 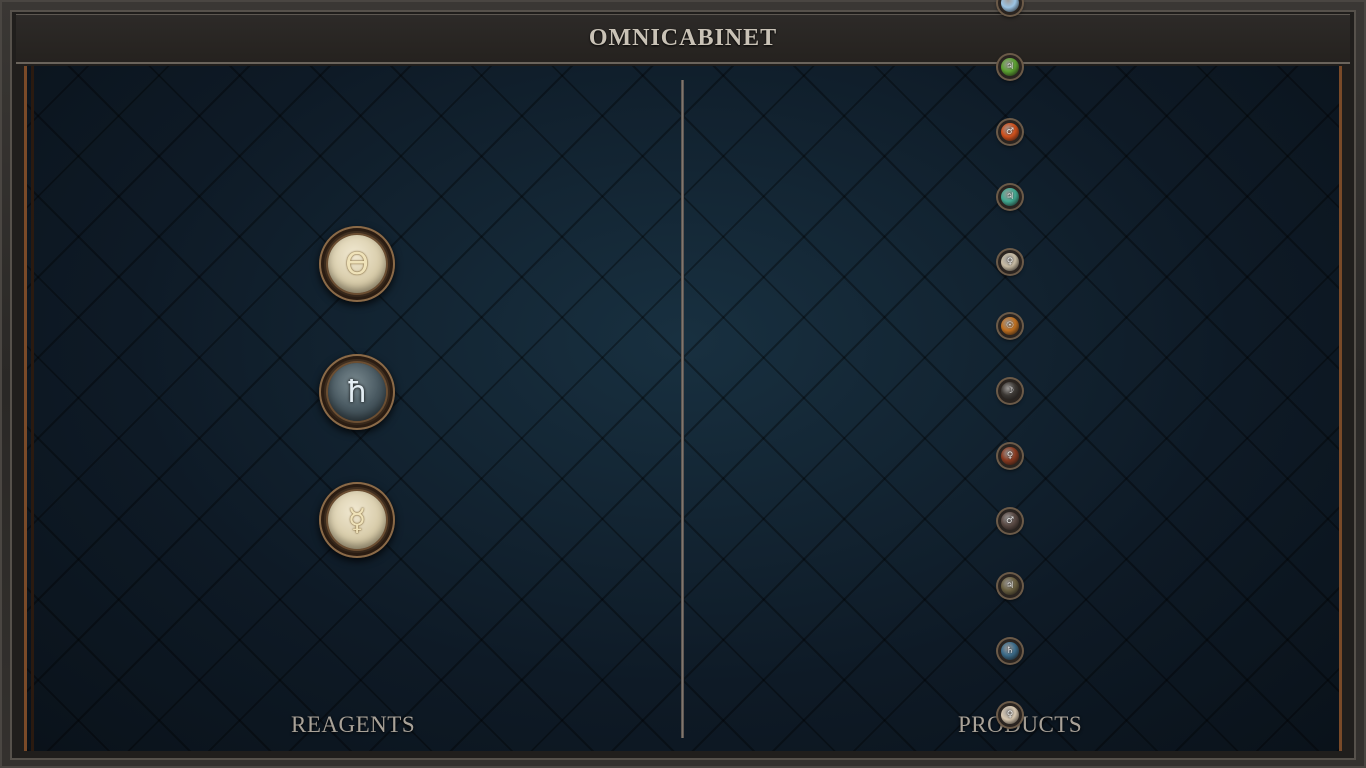 I want to click on reagents-label: REAGENTS, so click(x=353, y=724).